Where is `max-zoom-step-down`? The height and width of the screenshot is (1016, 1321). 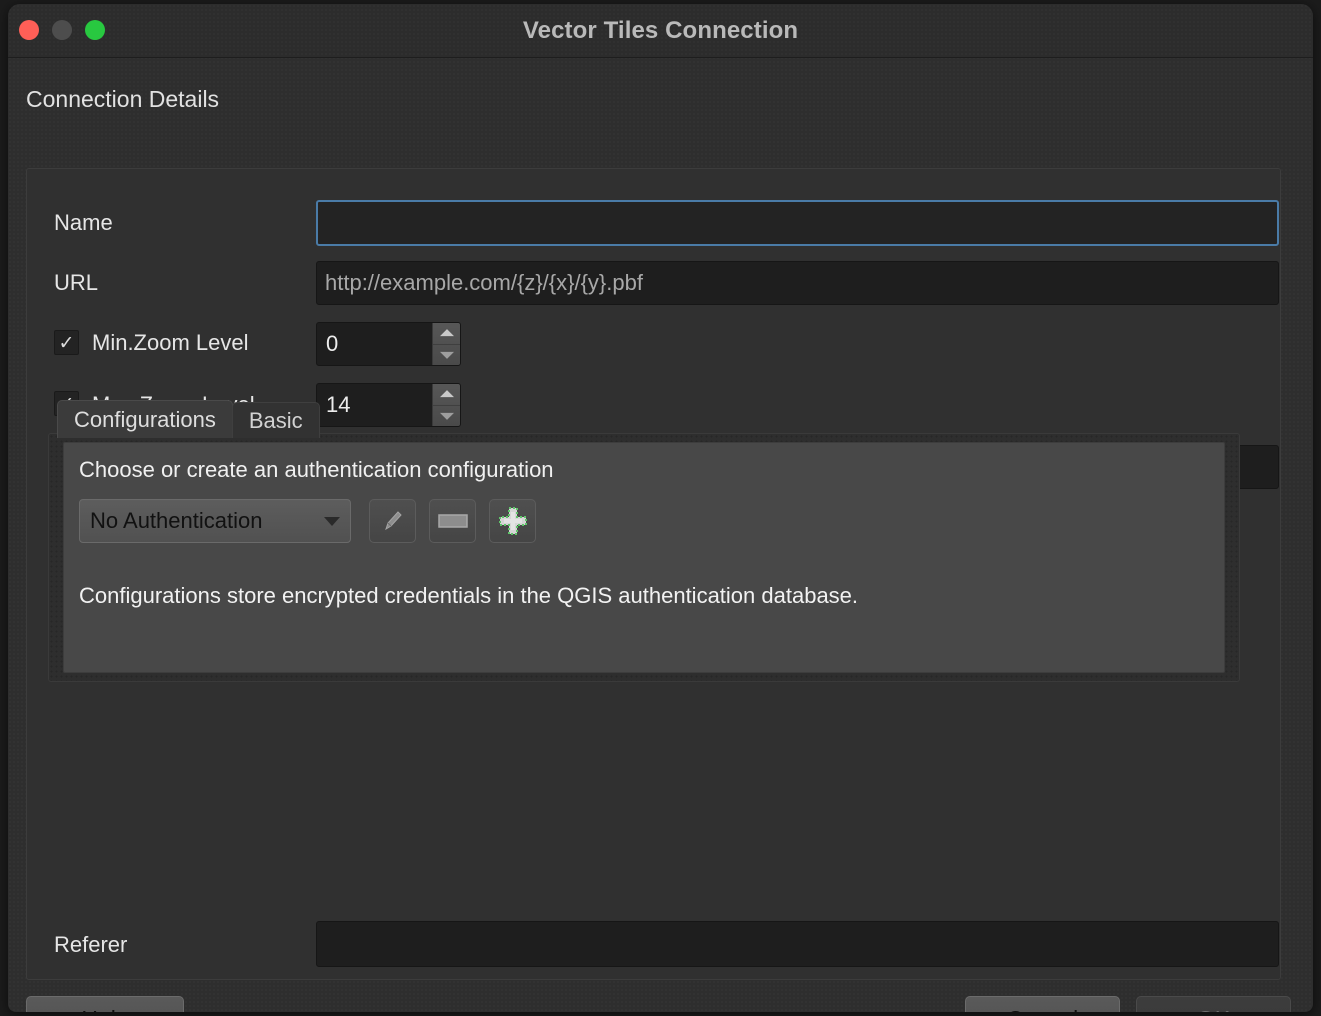 max-zoom-step-down is located at coordinates (446, 416).